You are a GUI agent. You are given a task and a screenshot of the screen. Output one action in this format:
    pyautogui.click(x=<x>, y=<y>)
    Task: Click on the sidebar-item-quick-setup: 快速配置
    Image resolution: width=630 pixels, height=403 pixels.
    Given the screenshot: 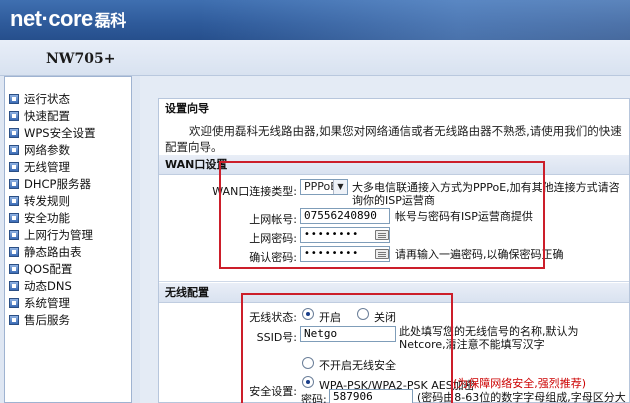 What is the action you would take?
    pyautogui.click(x=39, y=116)
    